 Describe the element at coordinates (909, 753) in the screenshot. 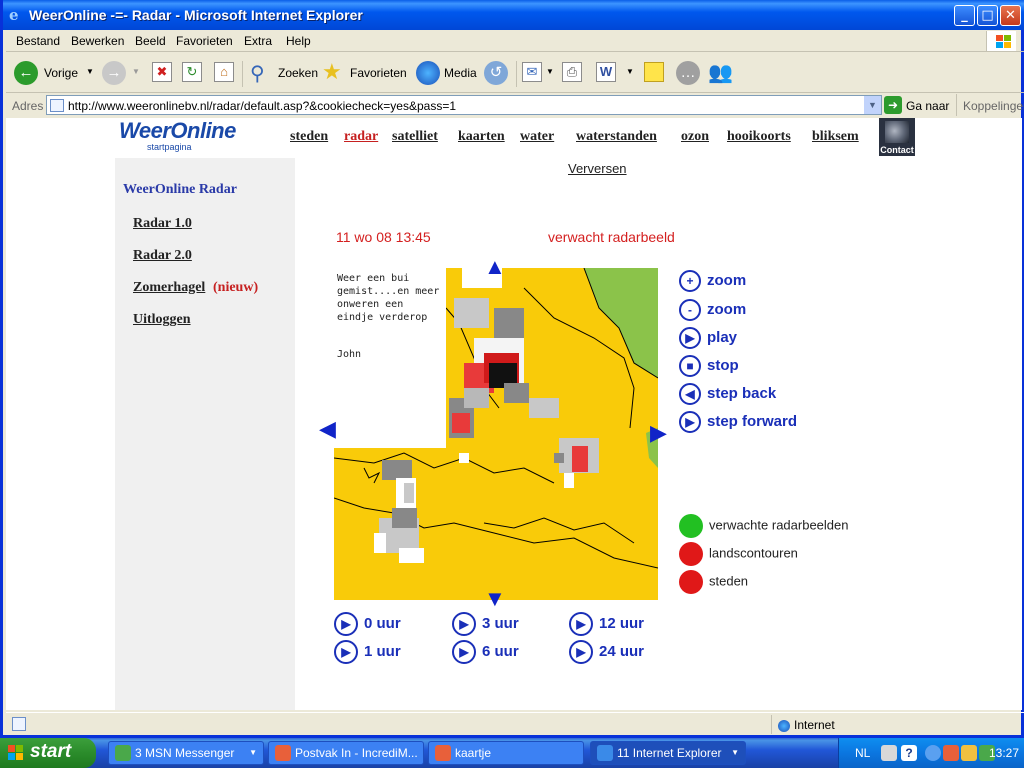

I see `help-icon: ?` at that location.